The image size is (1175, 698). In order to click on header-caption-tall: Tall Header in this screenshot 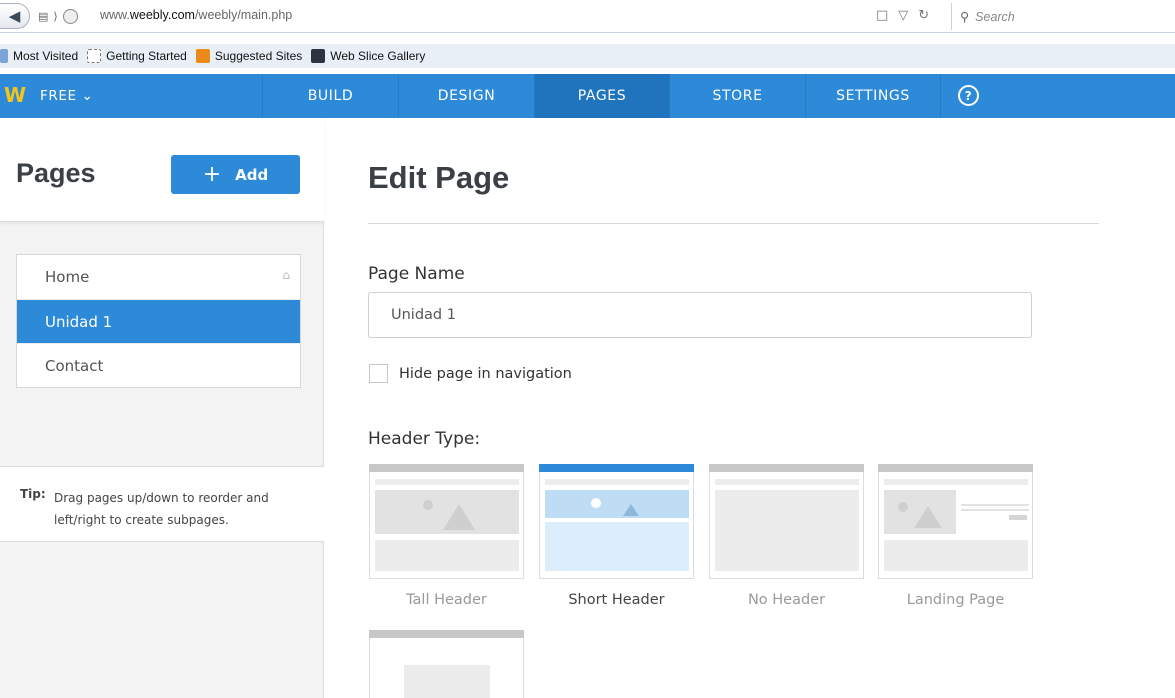, I will do `click(446, 600)`.